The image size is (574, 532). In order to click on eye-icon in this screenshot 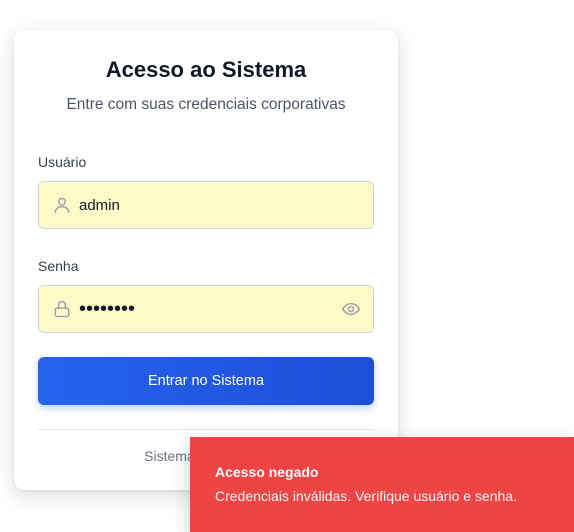, I will do `click(351, 309)`.